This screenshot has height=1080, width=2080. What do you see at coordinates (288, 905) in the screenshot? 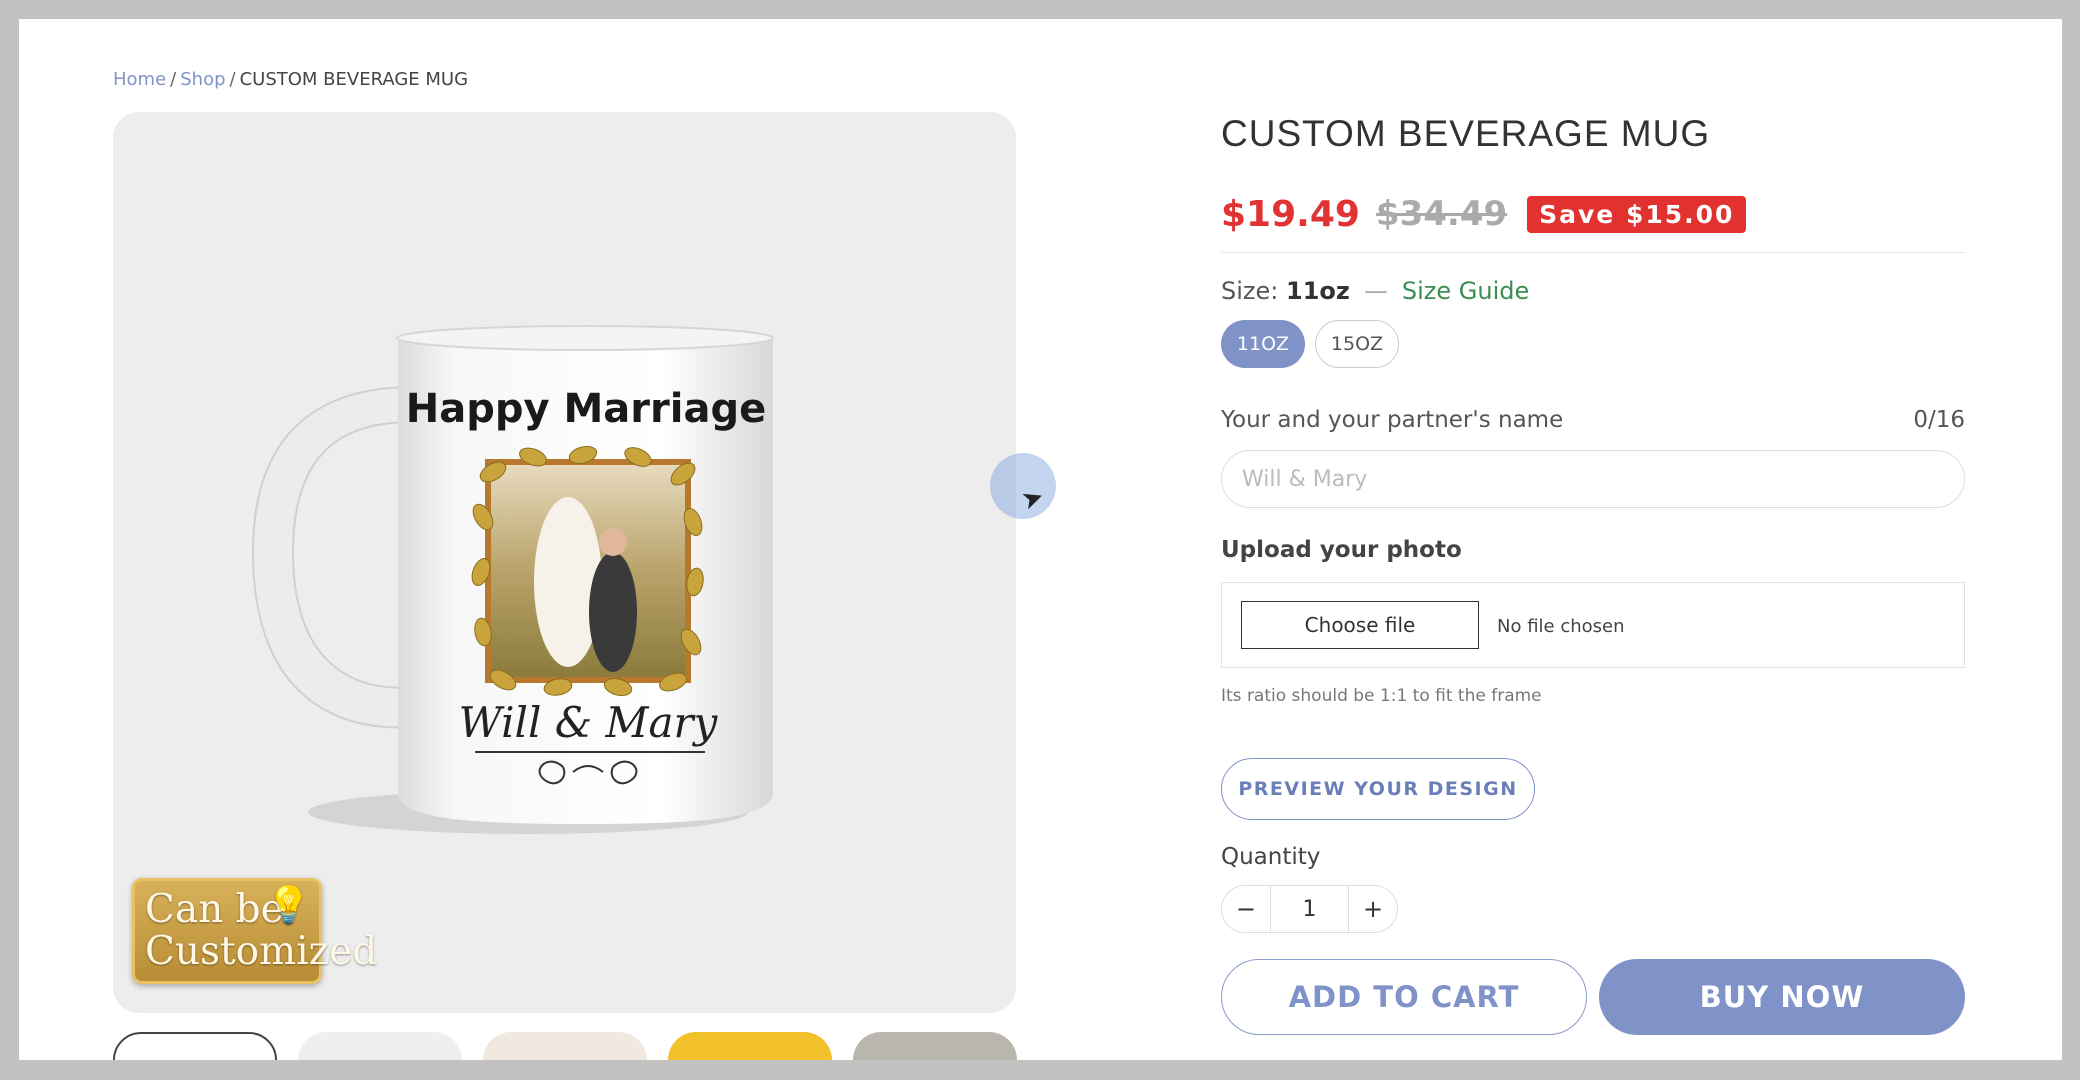
I see `lightbulb-icon: 💡` at bounding box center [288, 905].